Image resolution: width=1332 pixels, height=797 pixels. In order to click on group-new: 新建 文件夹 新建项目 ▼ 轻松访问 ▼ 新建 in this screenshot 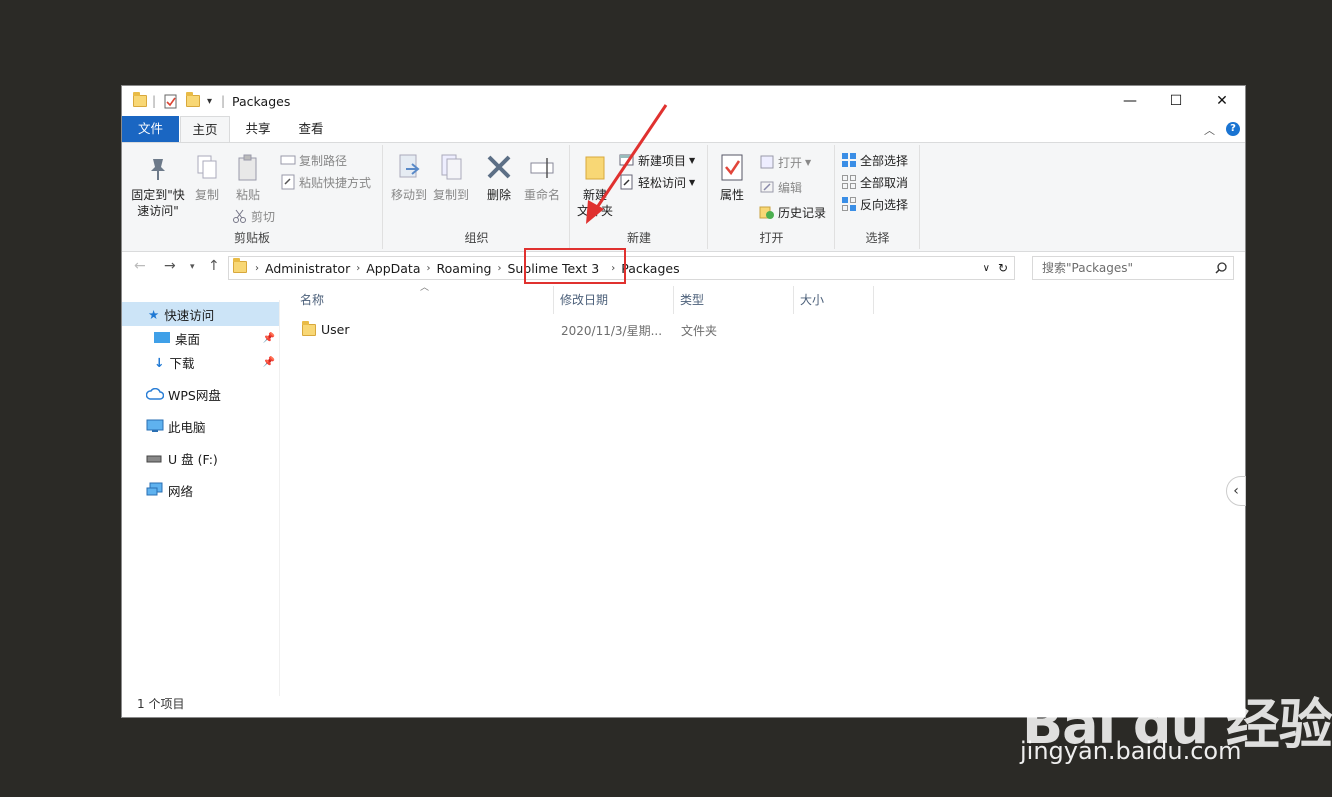, I will do `click(639, 197)`.